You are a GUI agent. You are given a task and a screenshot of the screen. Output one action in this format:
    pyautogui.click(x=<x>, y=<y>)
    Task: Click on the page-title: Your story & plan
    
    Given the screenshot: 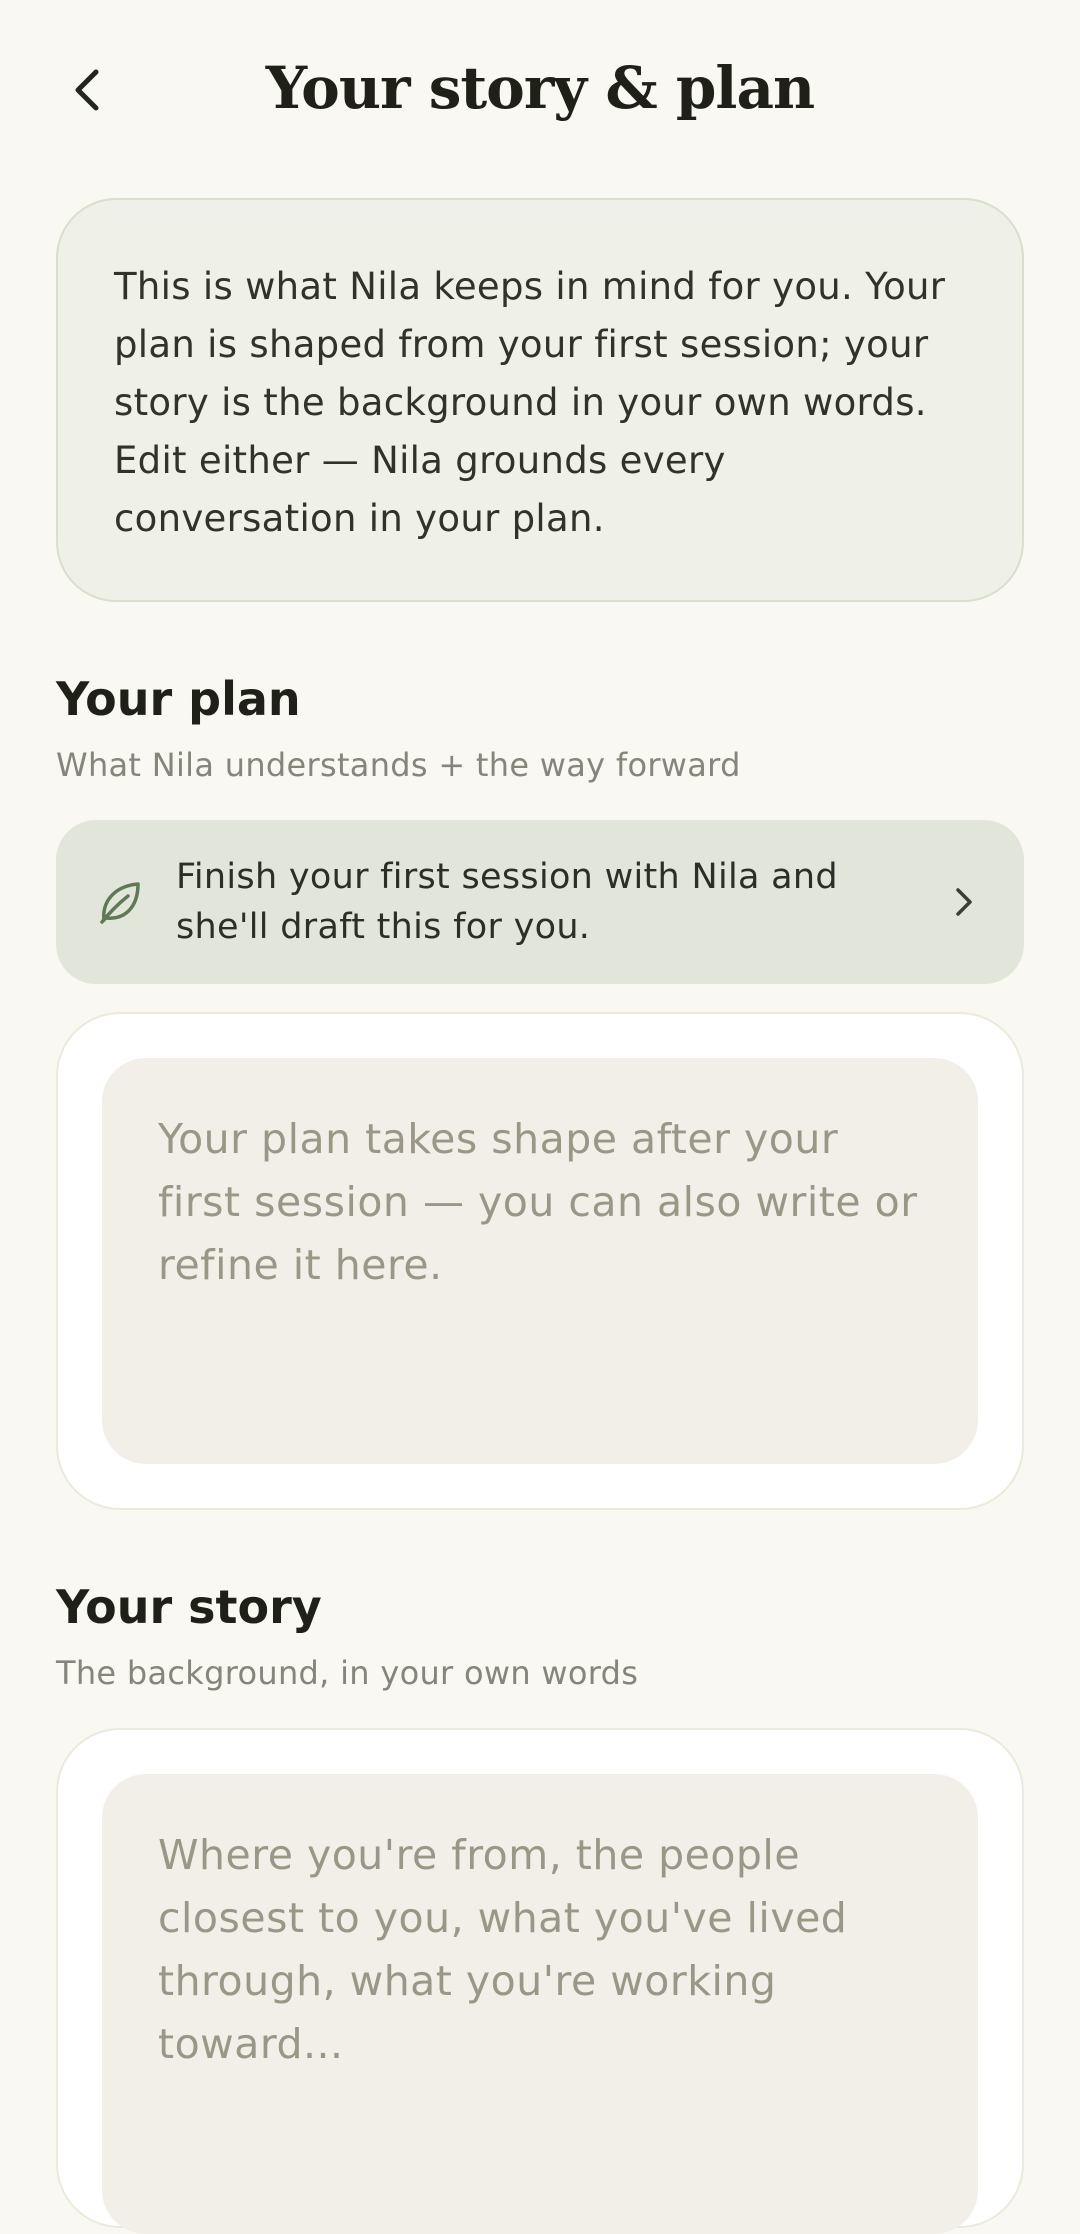 What is the action you would take?
    pyautogui.click(x=540, y=88)
    